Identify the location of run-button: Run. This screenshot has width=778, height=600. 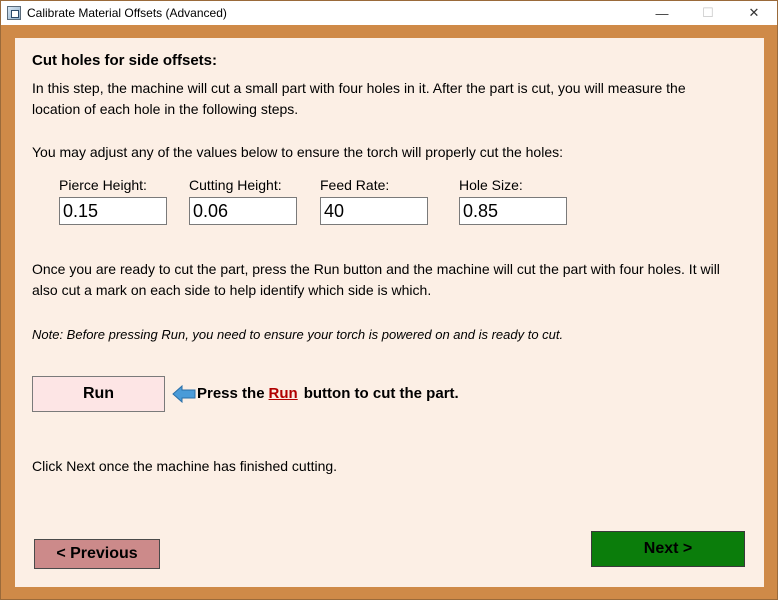
(98, 394).